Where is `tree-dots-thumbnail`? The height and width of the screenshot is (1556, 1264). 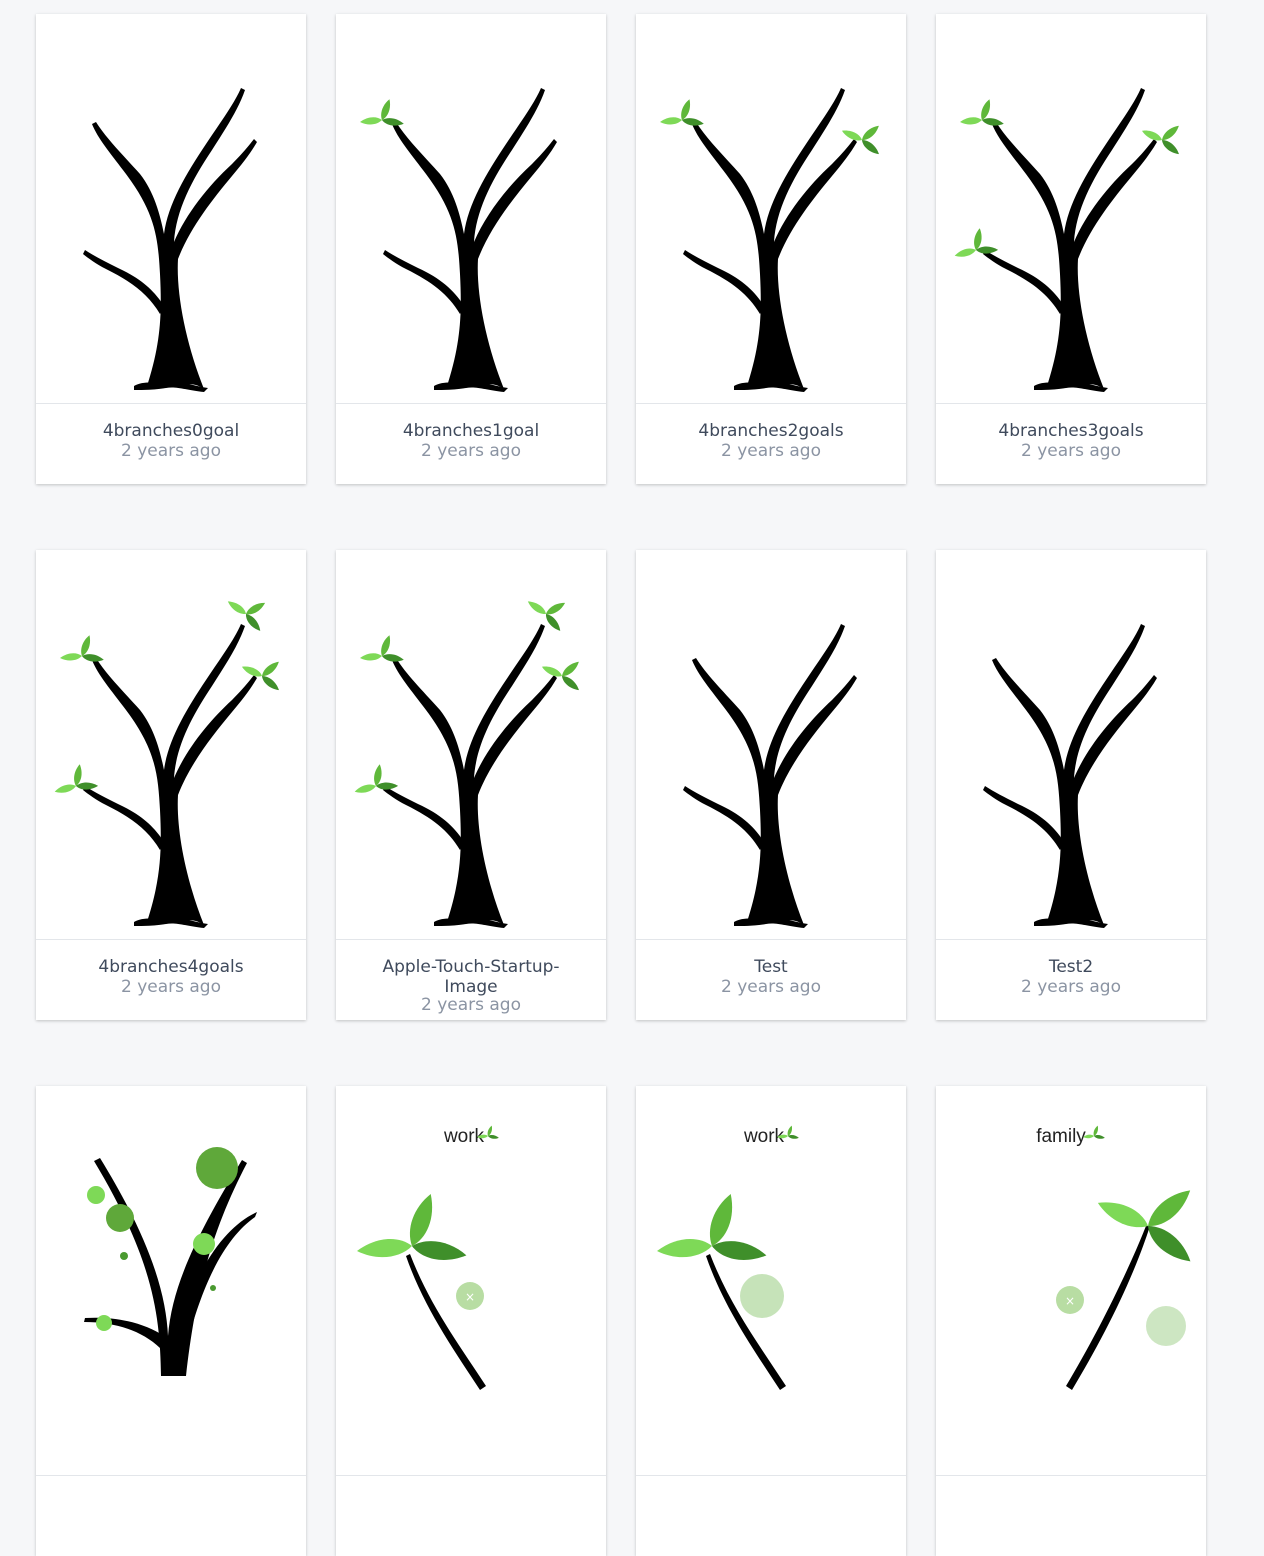 tree-dots-thumbnail is located at coordinates (170, 1261).